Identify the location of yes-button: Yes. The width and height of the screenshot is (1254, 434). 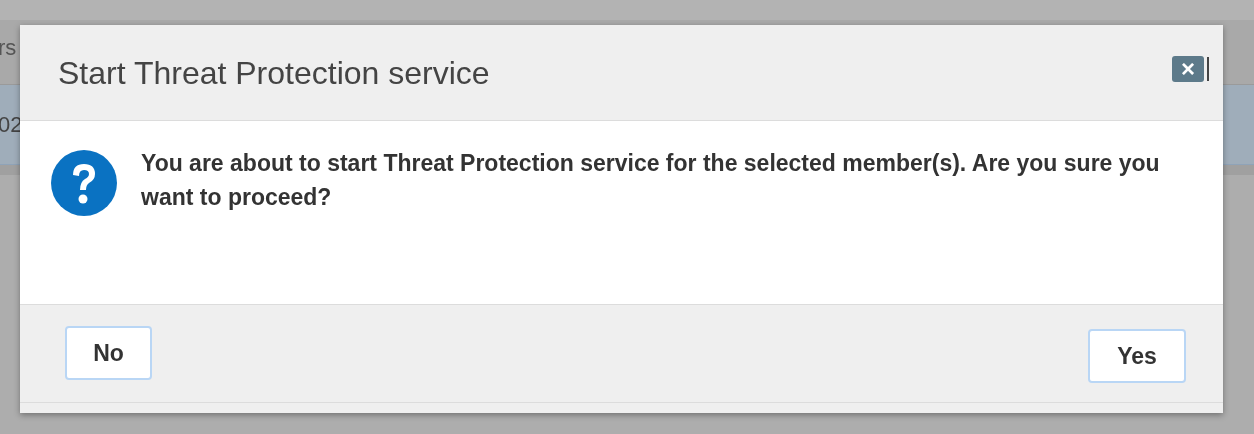
(1137, 356).